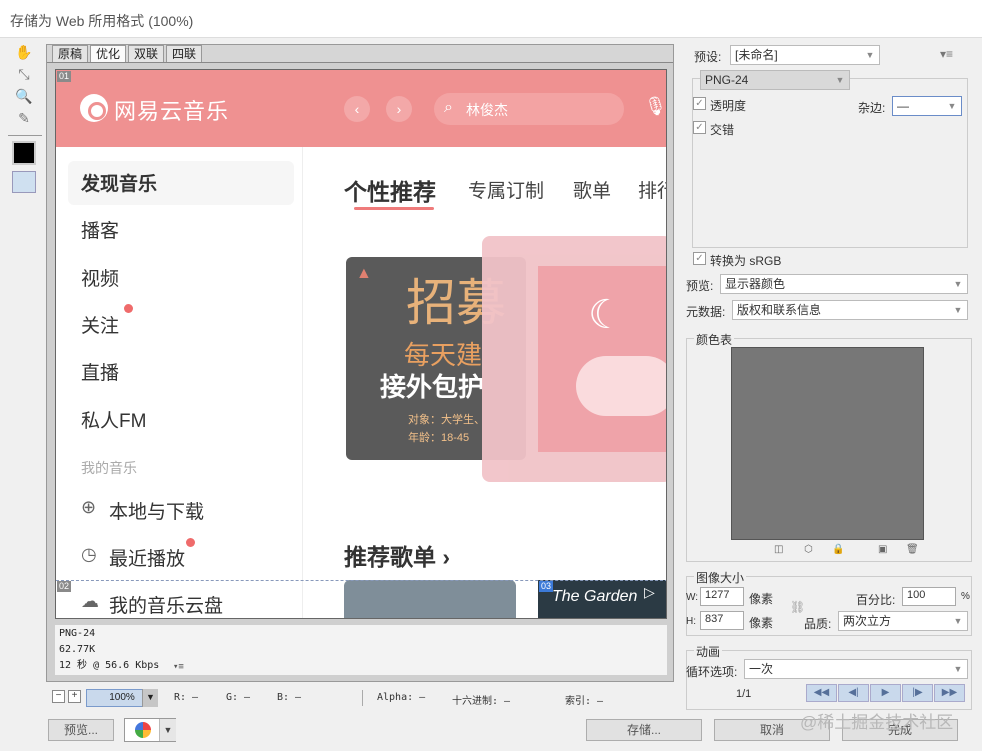 The width and height of the screenshot is (982, 751). I want to click on moon-icon: ☾, so click(606, 315).